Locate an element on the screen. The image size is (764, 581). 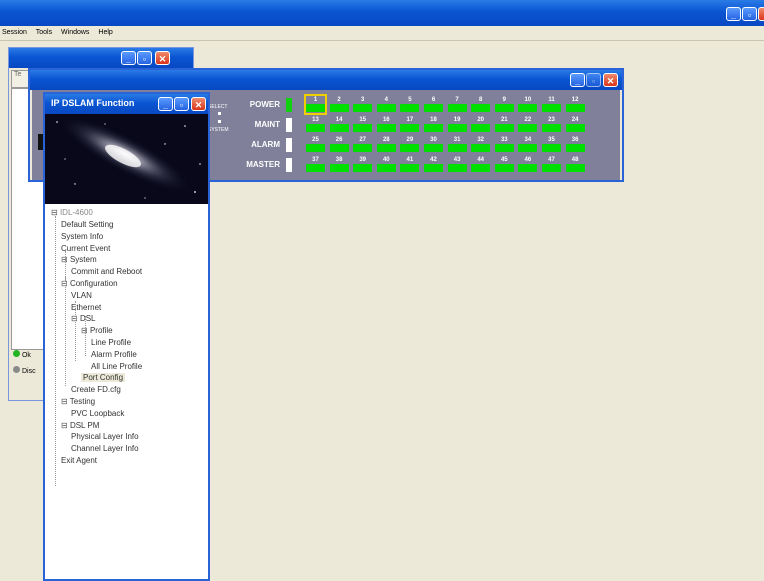
port-40: 40 is located at coordinates (386, 164).